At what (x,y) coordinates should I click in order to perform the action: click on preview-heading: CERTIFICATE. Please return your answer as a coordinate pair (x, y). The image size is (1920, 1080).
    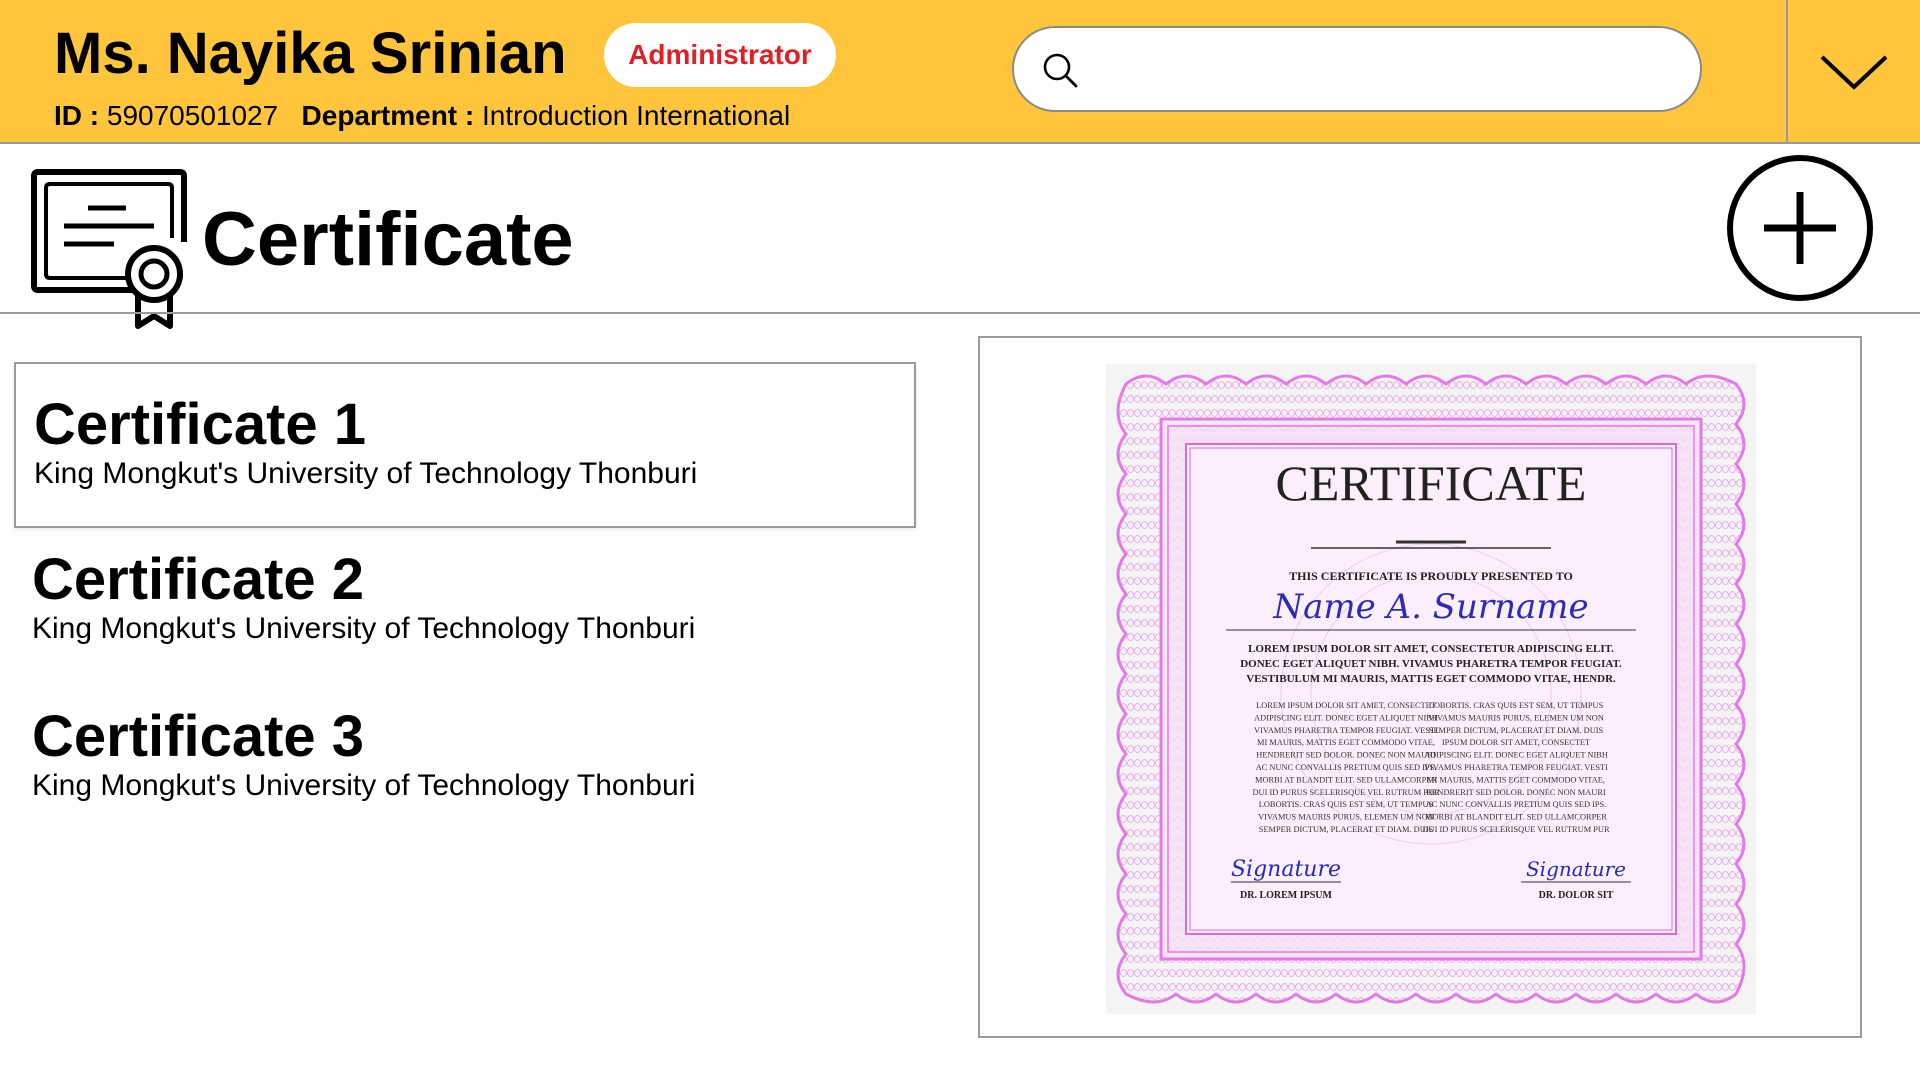
    Looking at the image, I should click on (1431, 483).